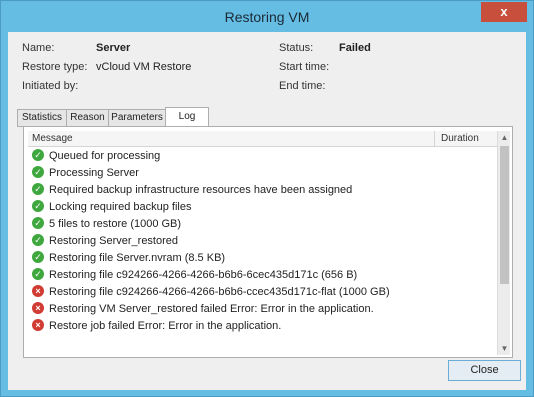 The height and width of the screenshot is (397, 534). What do you see at coordinates (304, 67) in the screenshot?
I see `start-time-label: Start time:` at bounding box center [304, 67].